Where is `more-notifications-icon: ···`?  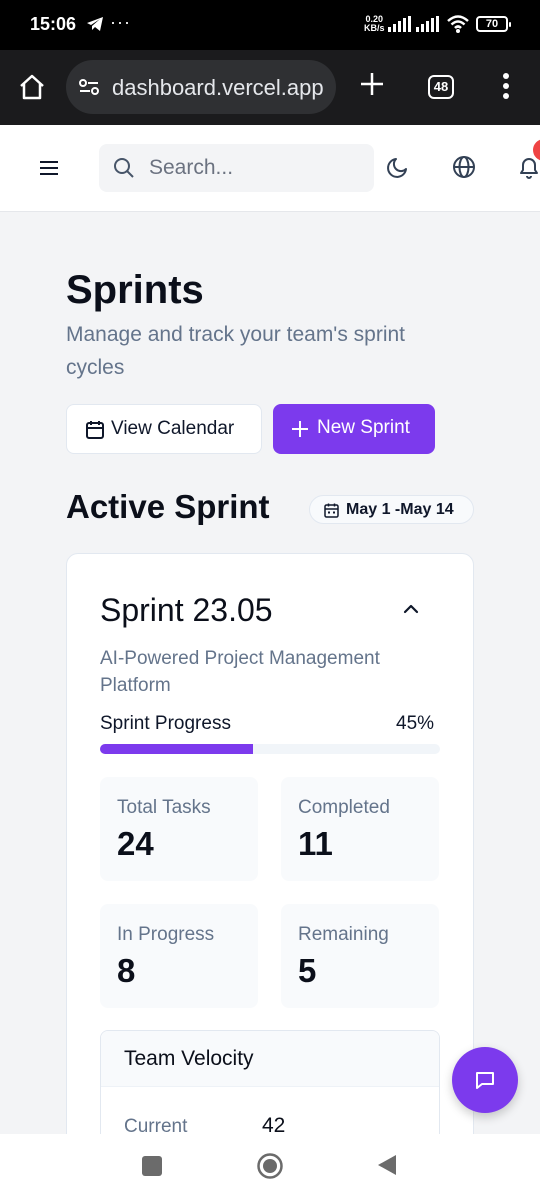
more-notifications-icon: ··· is located at coordinates (120, 22).